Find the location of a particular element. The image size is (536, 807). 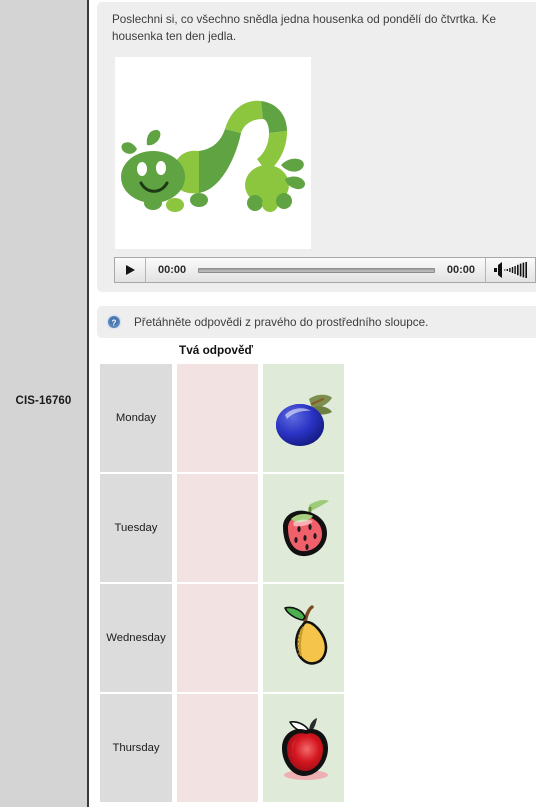

audio-player: 00:00 00:00 is located at coordinates (325, 270).